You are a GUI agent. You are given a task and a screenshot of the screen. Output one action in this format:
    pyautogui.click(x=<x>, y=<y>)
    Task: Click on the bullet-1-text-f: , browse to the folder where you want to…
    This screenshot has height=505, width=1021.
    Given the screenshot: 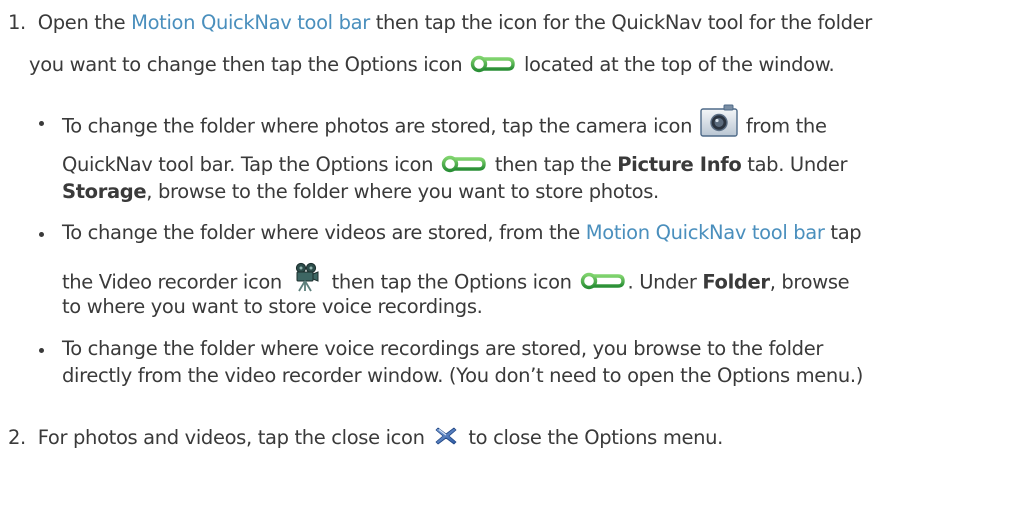 What is the action you would take?
    pyautogui.click(x=402, y=191)
    